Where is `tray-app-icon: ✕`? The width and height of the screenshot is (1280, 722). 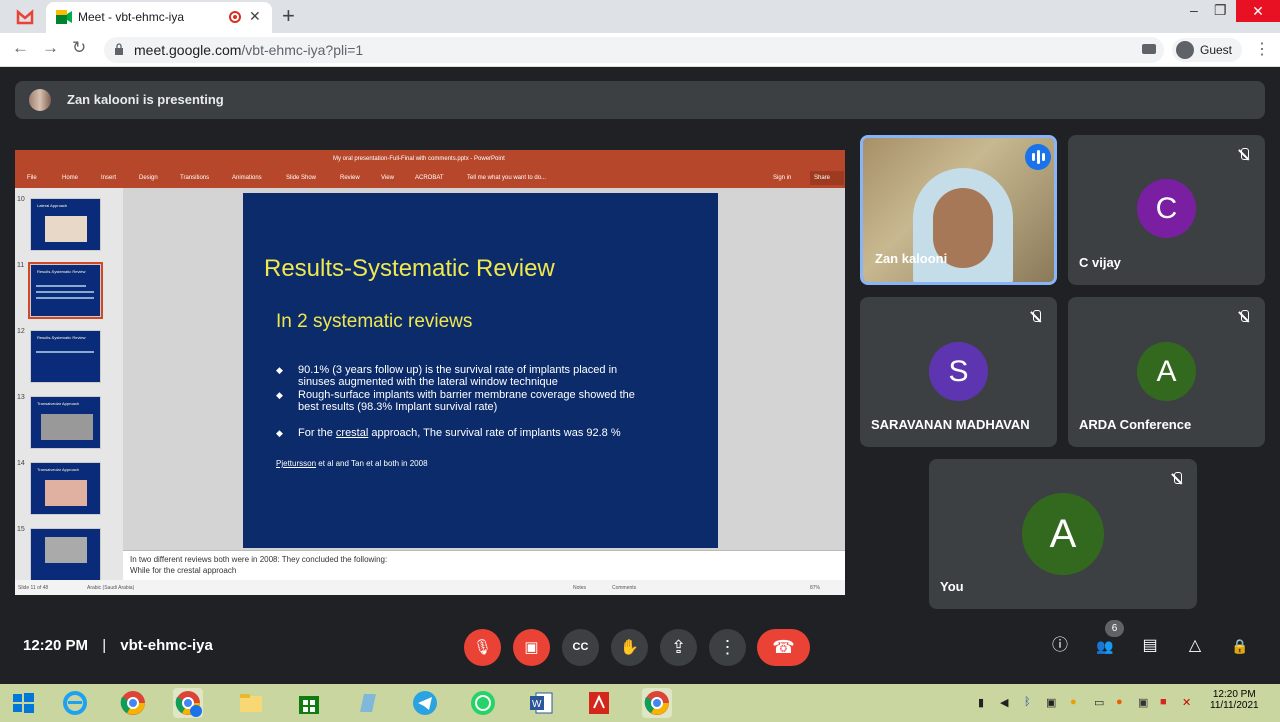 tray-app-icon: ✕ is located at coordinates (1186, 702).